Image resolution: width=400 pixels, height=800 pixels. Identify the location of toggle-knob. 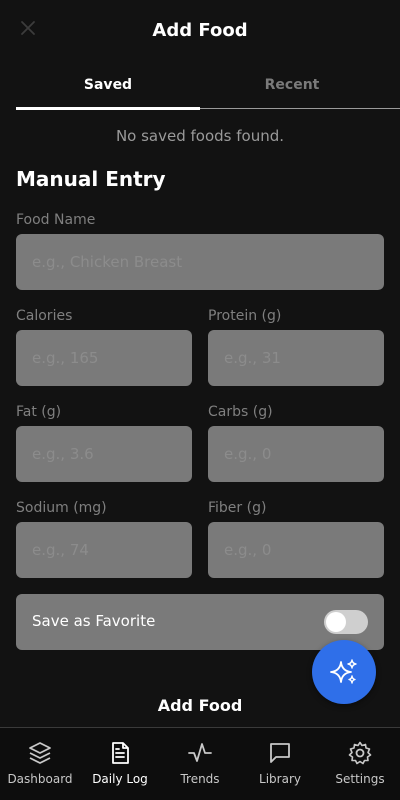
(336, 622).